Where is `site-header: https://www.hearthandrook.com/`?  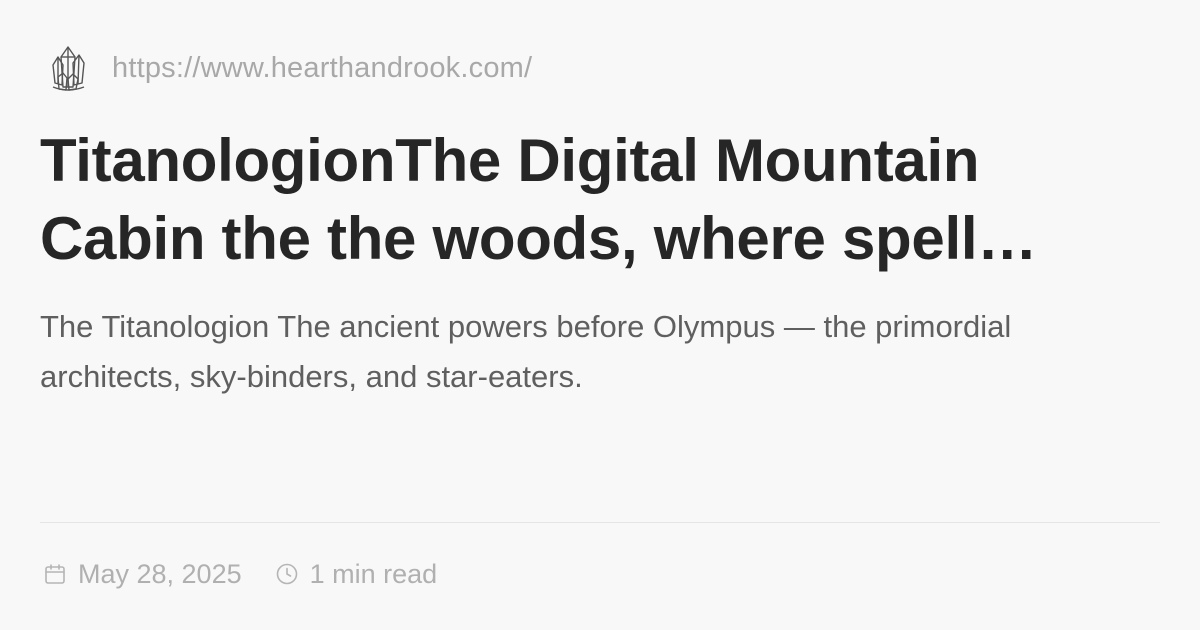 site-header: https://www.hearthandrook.com/ is located at coordinates (290, 68).